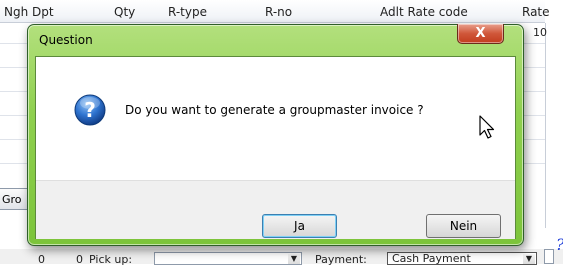  Describe the element at coordinates (299, 226) in the screenshot. I see `yes-button: Ja` at that location.